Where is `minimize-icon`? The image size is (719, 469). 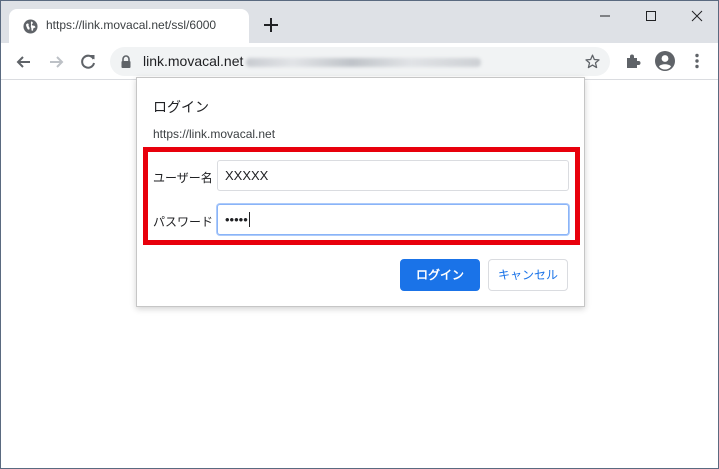 minimize-icon is located at coordinates (605, 16).